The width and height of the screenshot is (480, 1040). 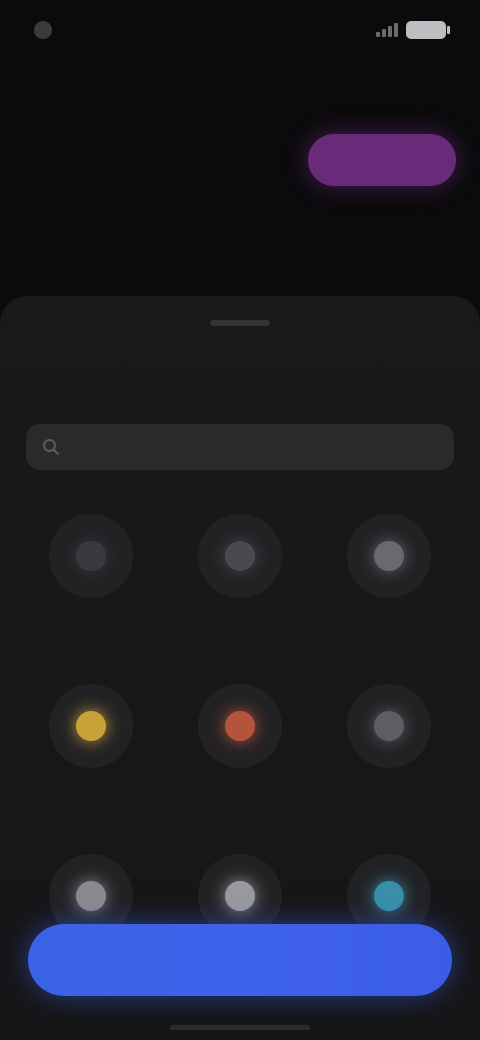 I want to click on signal-icon, so click(x=387, y=30).